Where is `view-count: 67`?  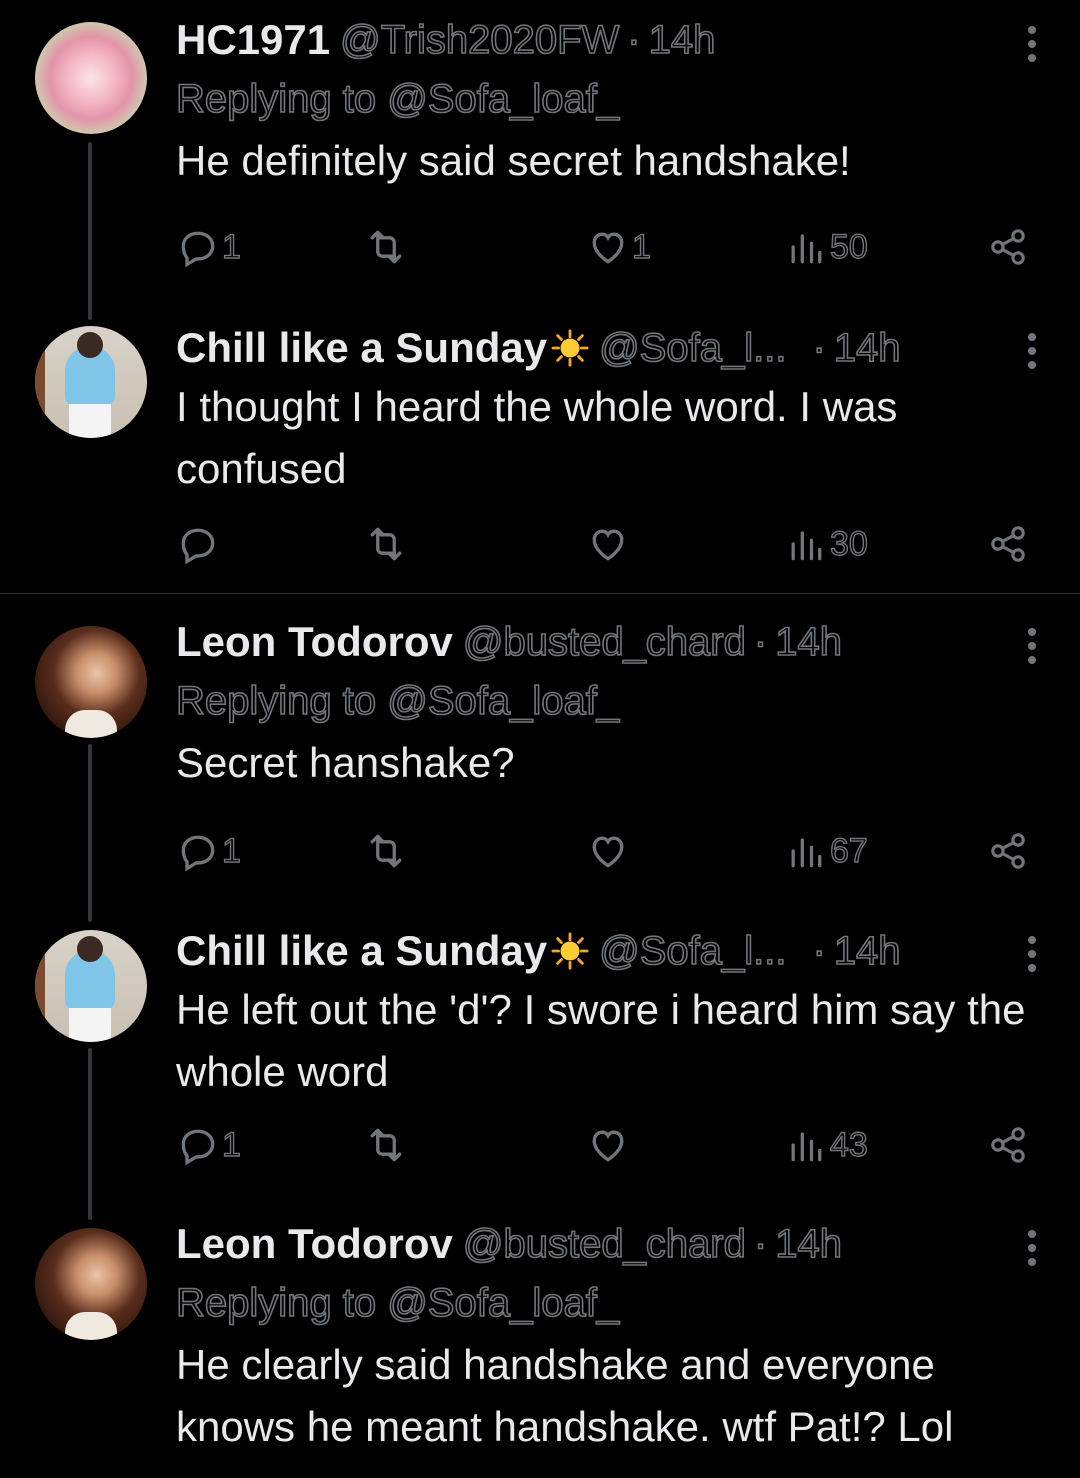 view-count: 67 is located at coordinates (848, 850).